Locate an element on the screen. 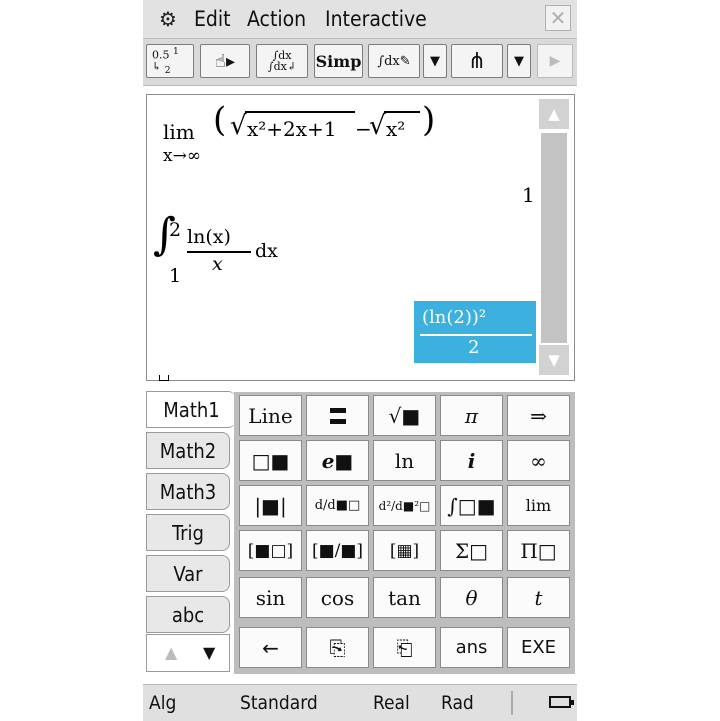  dropdown-2-button: ▼ is located at coordinates (519, 61).